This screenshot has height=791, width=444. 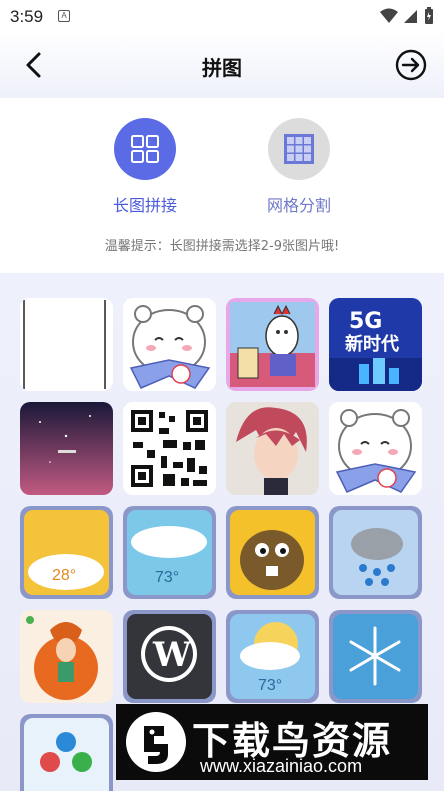 What do you see at coordinates (272, 552) in the screenshot?
I see `thumbnail-beaver-icon` at bounding box center [272, 552].